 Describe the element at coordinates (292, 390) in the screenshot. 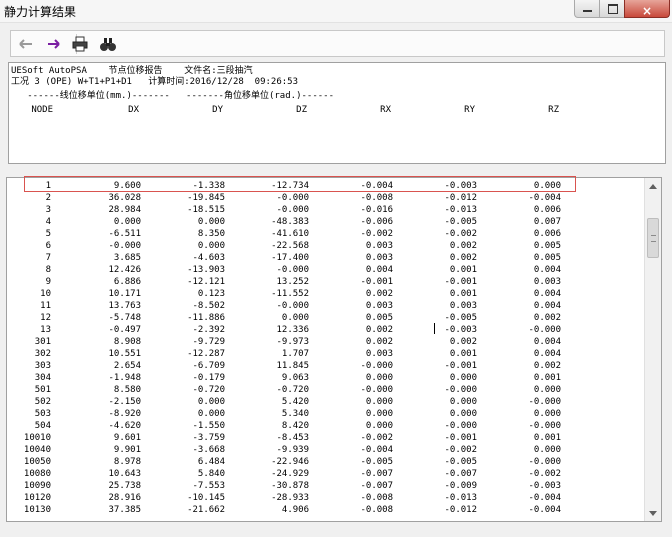

I see `table-cell: -0.720` at that location.